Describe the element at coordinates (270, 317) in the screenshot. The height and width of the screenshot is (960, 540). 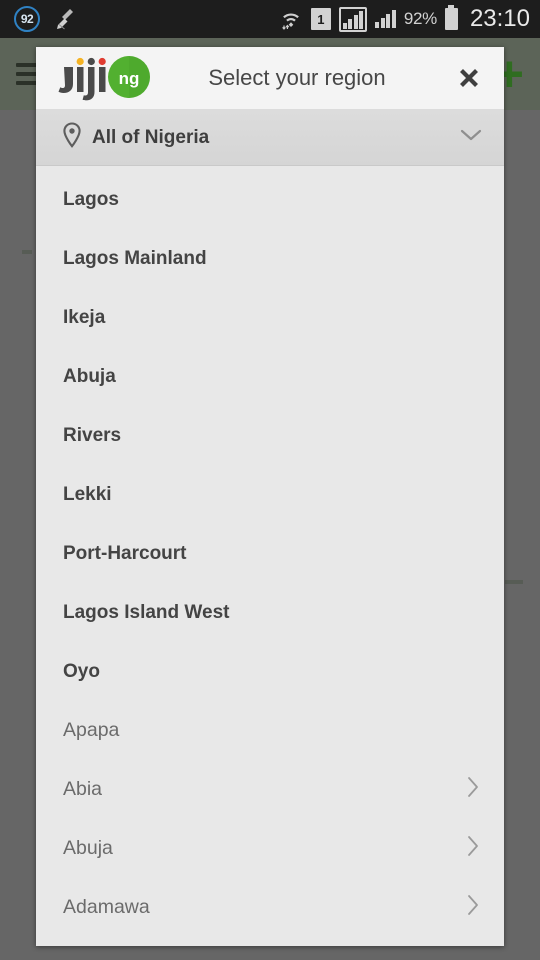
I see `region-list-item-ikeja: Ikeja` at that location.